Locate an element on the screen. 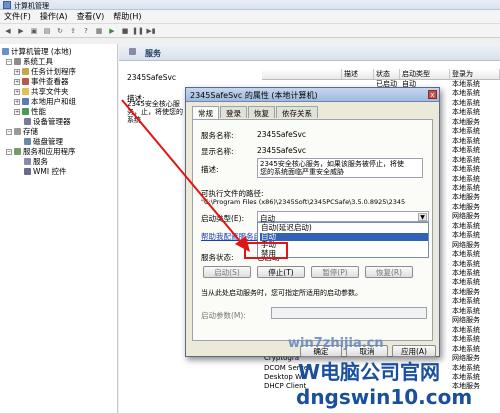  watermark-brand: W电脑公司官网 is located at coordinates (369, 372).